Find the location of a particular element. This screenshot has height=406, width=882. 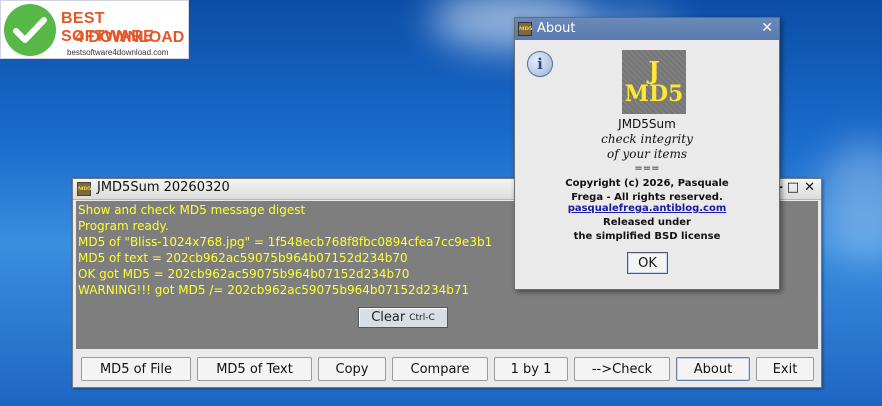

dialog-title: About is located at coordinates (556, 28).